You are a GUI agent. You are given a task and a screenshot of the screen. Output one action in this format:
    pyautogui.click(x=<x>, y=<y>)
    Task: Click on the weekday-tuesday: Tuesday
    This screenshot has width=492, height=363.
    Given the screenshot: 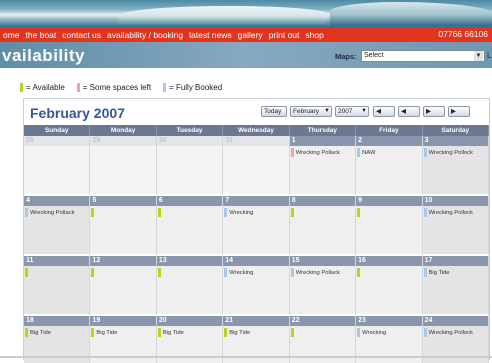 What is the action you would take?
    pyautogui.click(x=190, y=130)
    